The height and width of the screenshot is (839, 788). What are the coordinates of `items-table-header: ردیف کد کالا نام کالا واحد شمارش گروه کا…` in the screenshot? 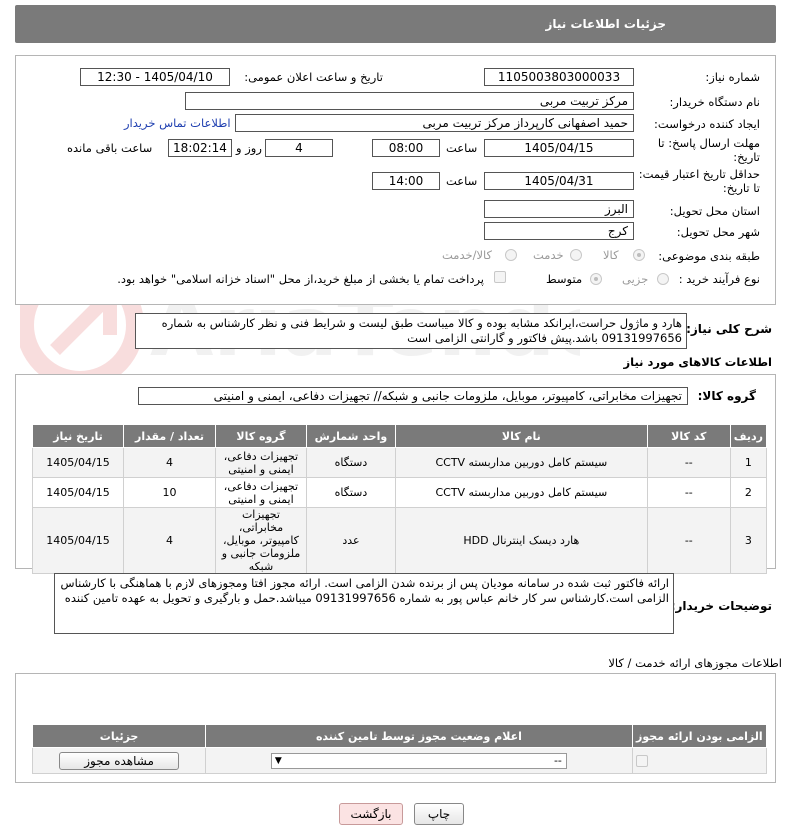 It's located at (399, 436).